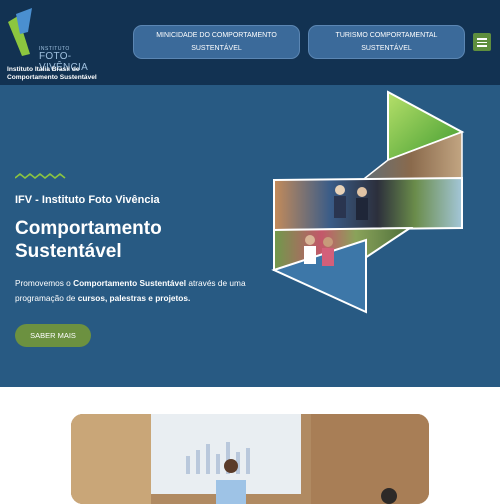 This screenshot has height=504, width=500. I want to click on saber-mais-button: SABER MAIS, so click(53, 335).